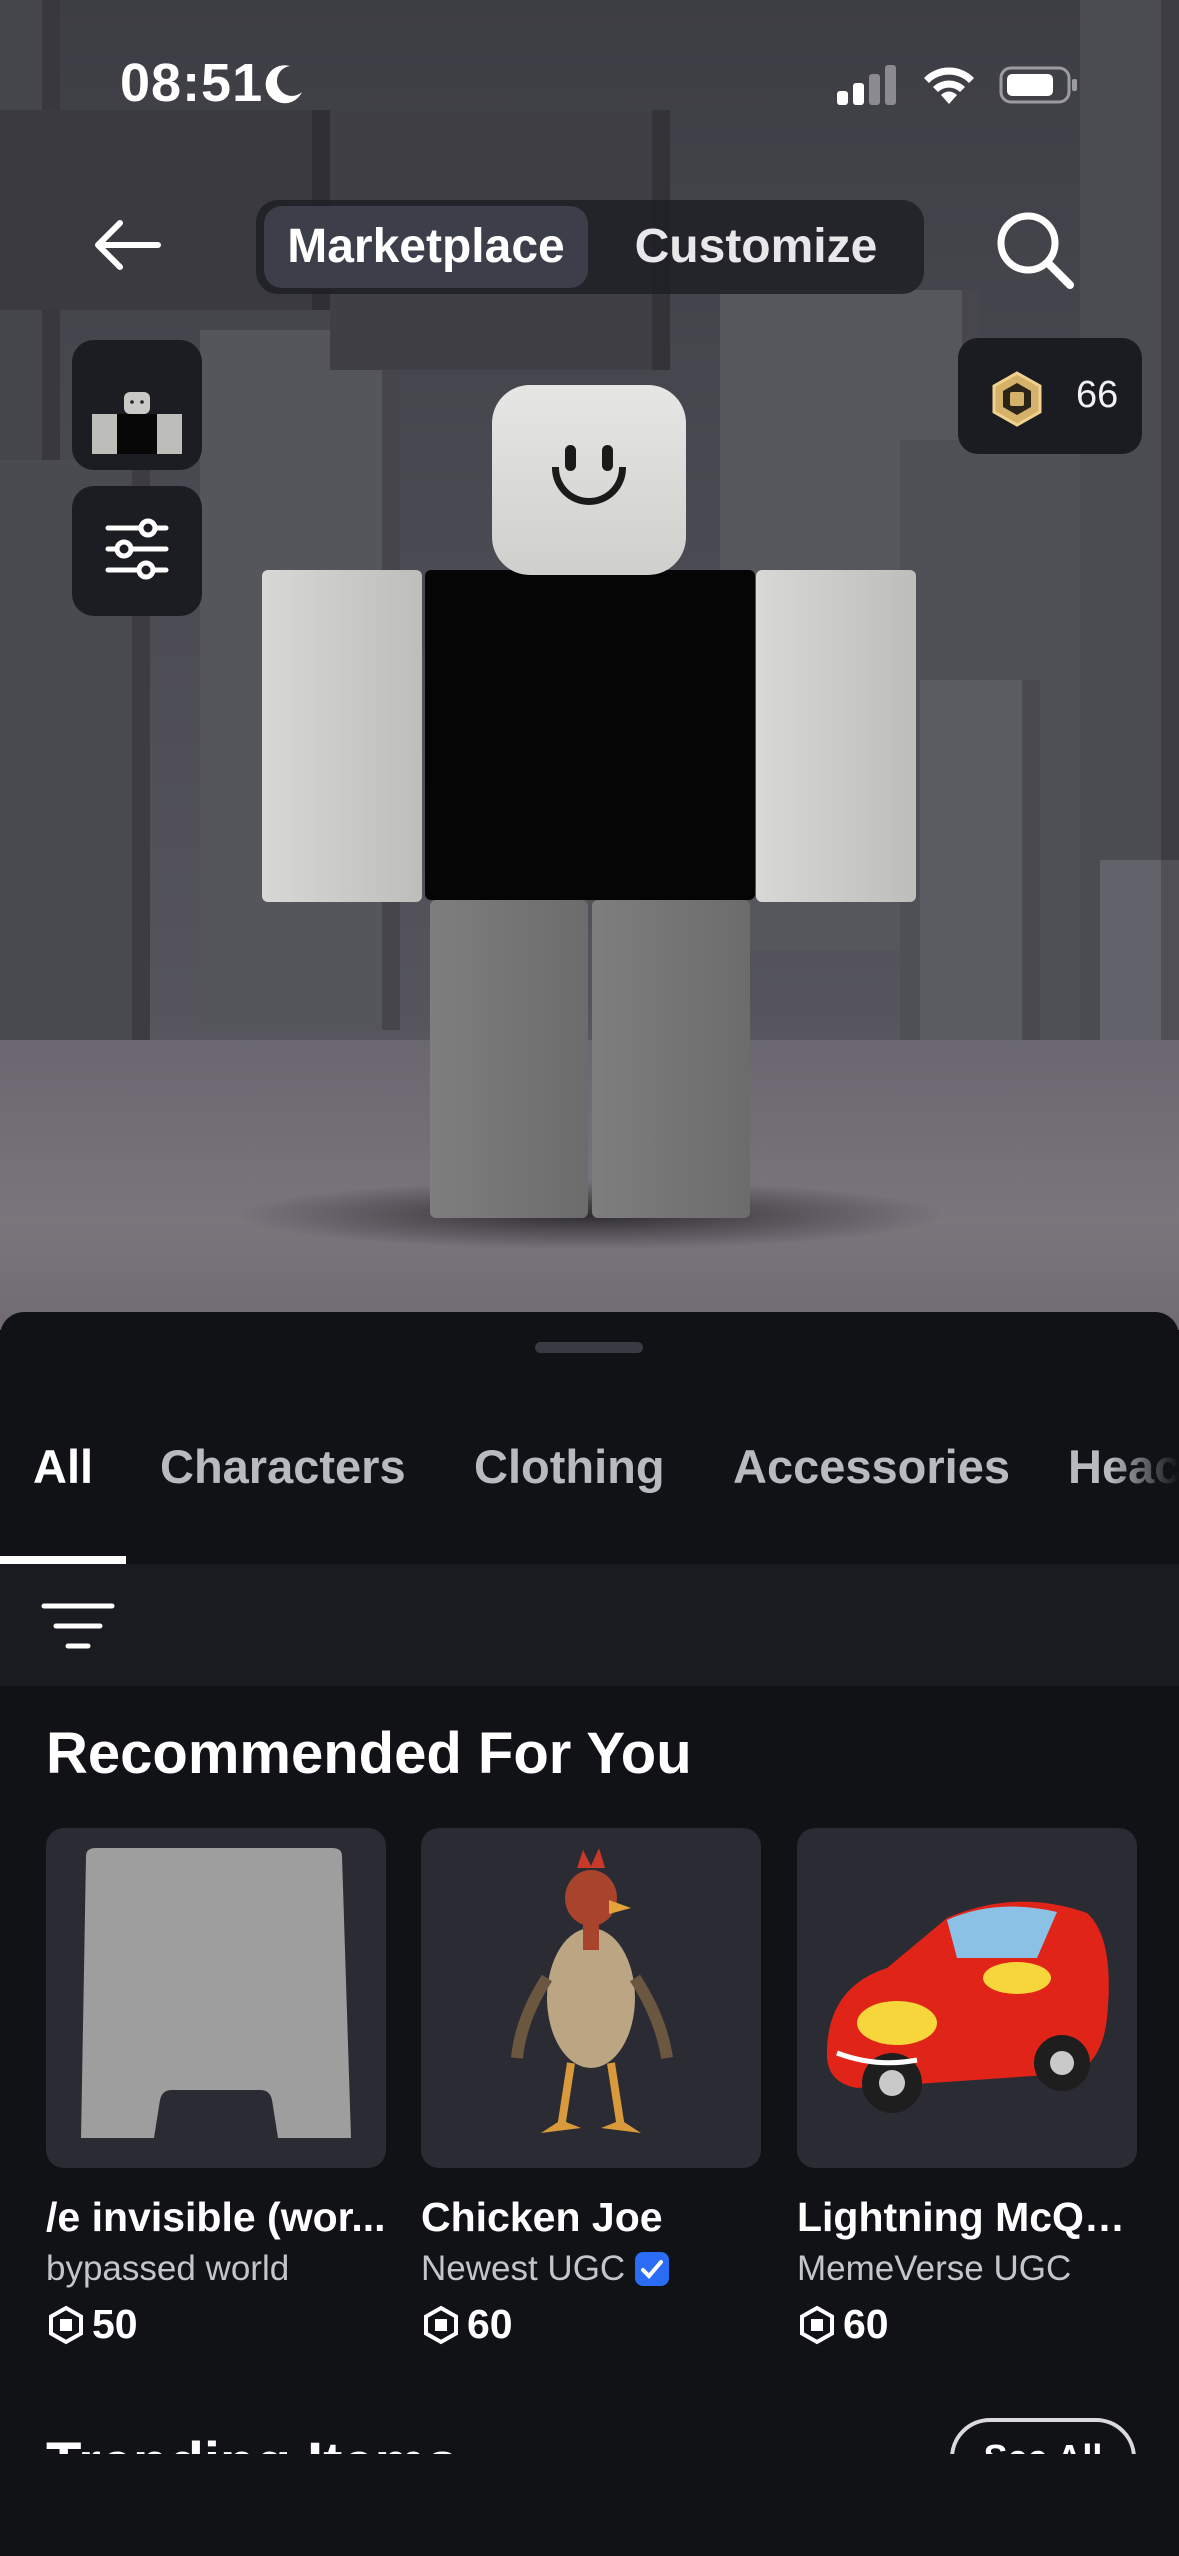  Describe the element at coordinates (63, 1467) in the screenshot. I see `tab-all: All` at that location.